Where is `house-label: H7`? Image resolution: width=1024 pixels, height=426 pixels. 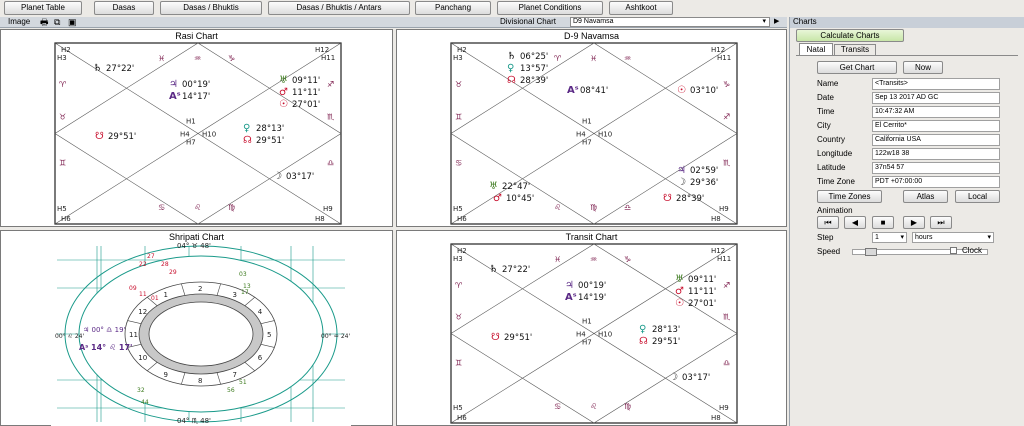 house-label: H7 is located at coordinates (587, 143).